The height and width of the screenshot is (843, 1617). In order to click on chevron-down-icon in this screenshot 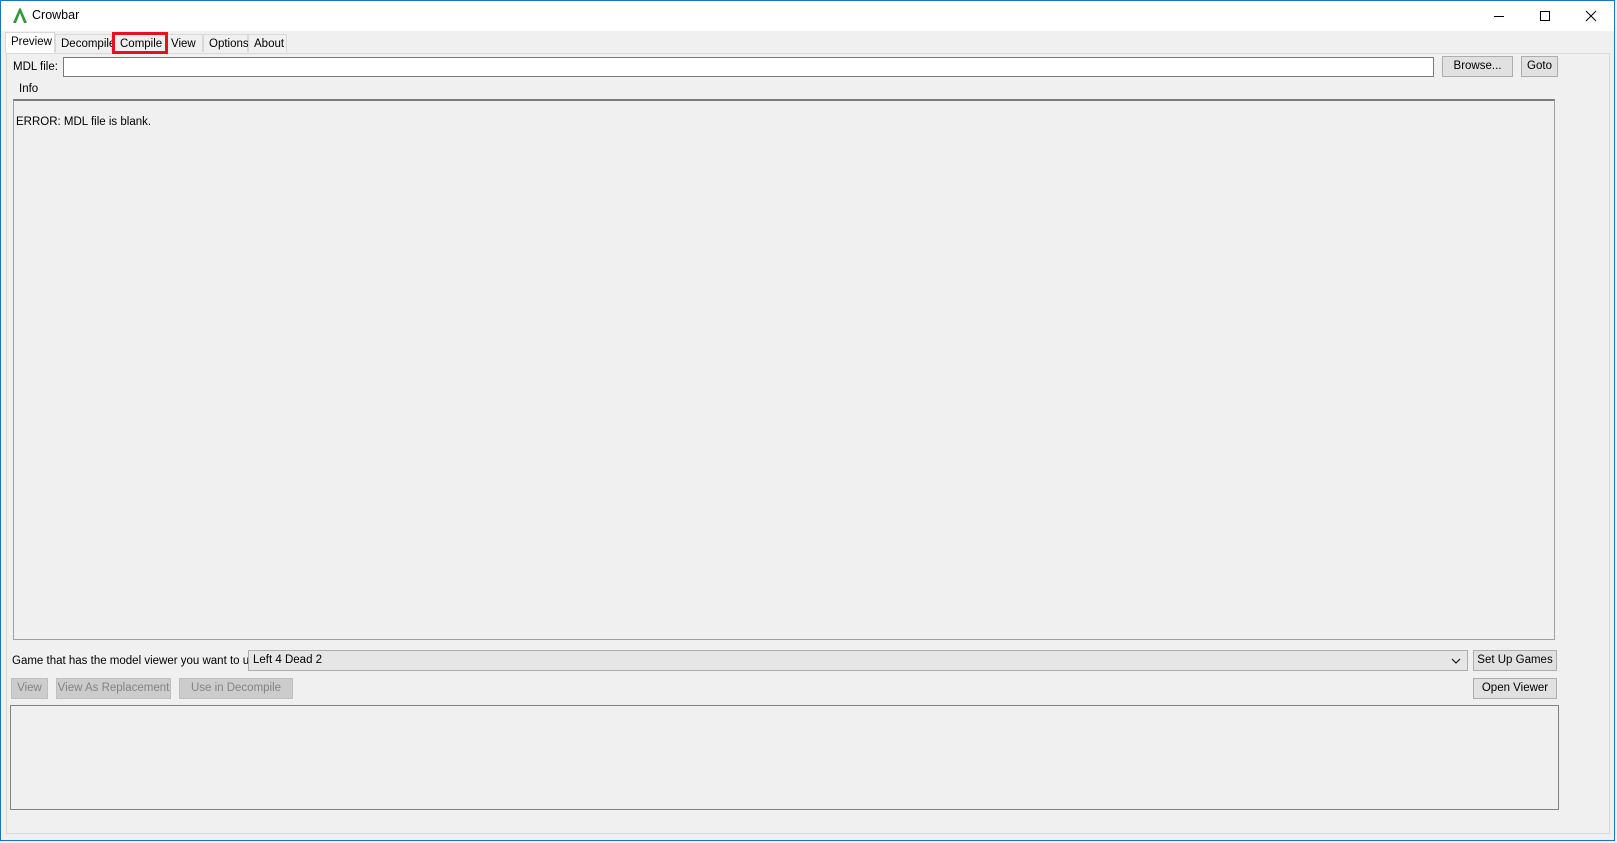, I will do `click(1456, 660)`.